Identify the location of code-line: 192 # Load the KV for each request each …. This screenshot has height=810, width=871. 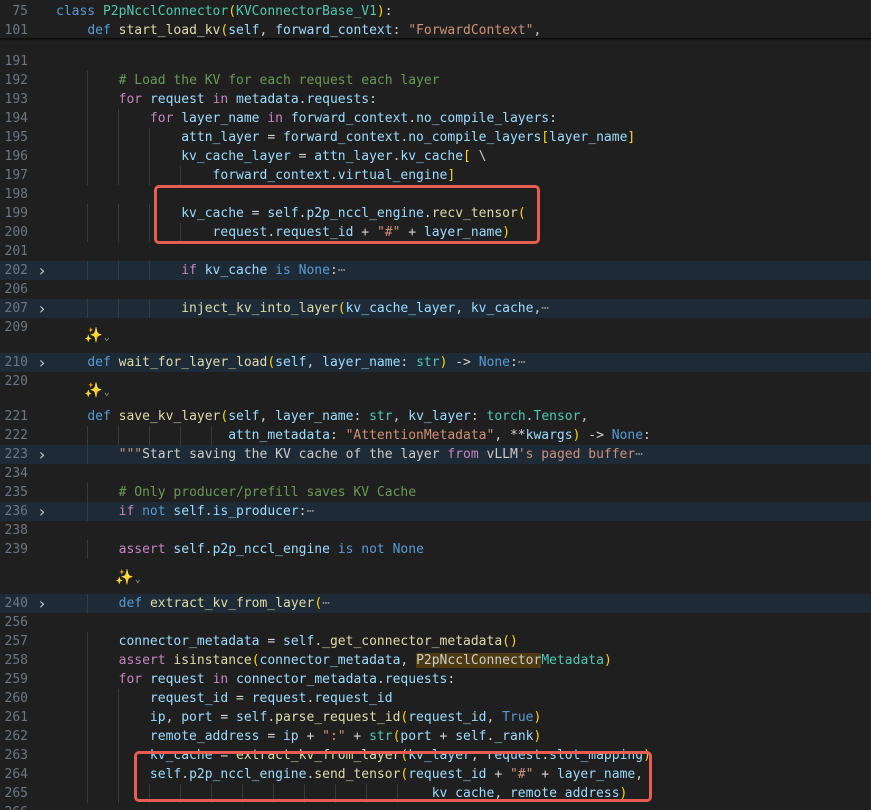
(435, 80).